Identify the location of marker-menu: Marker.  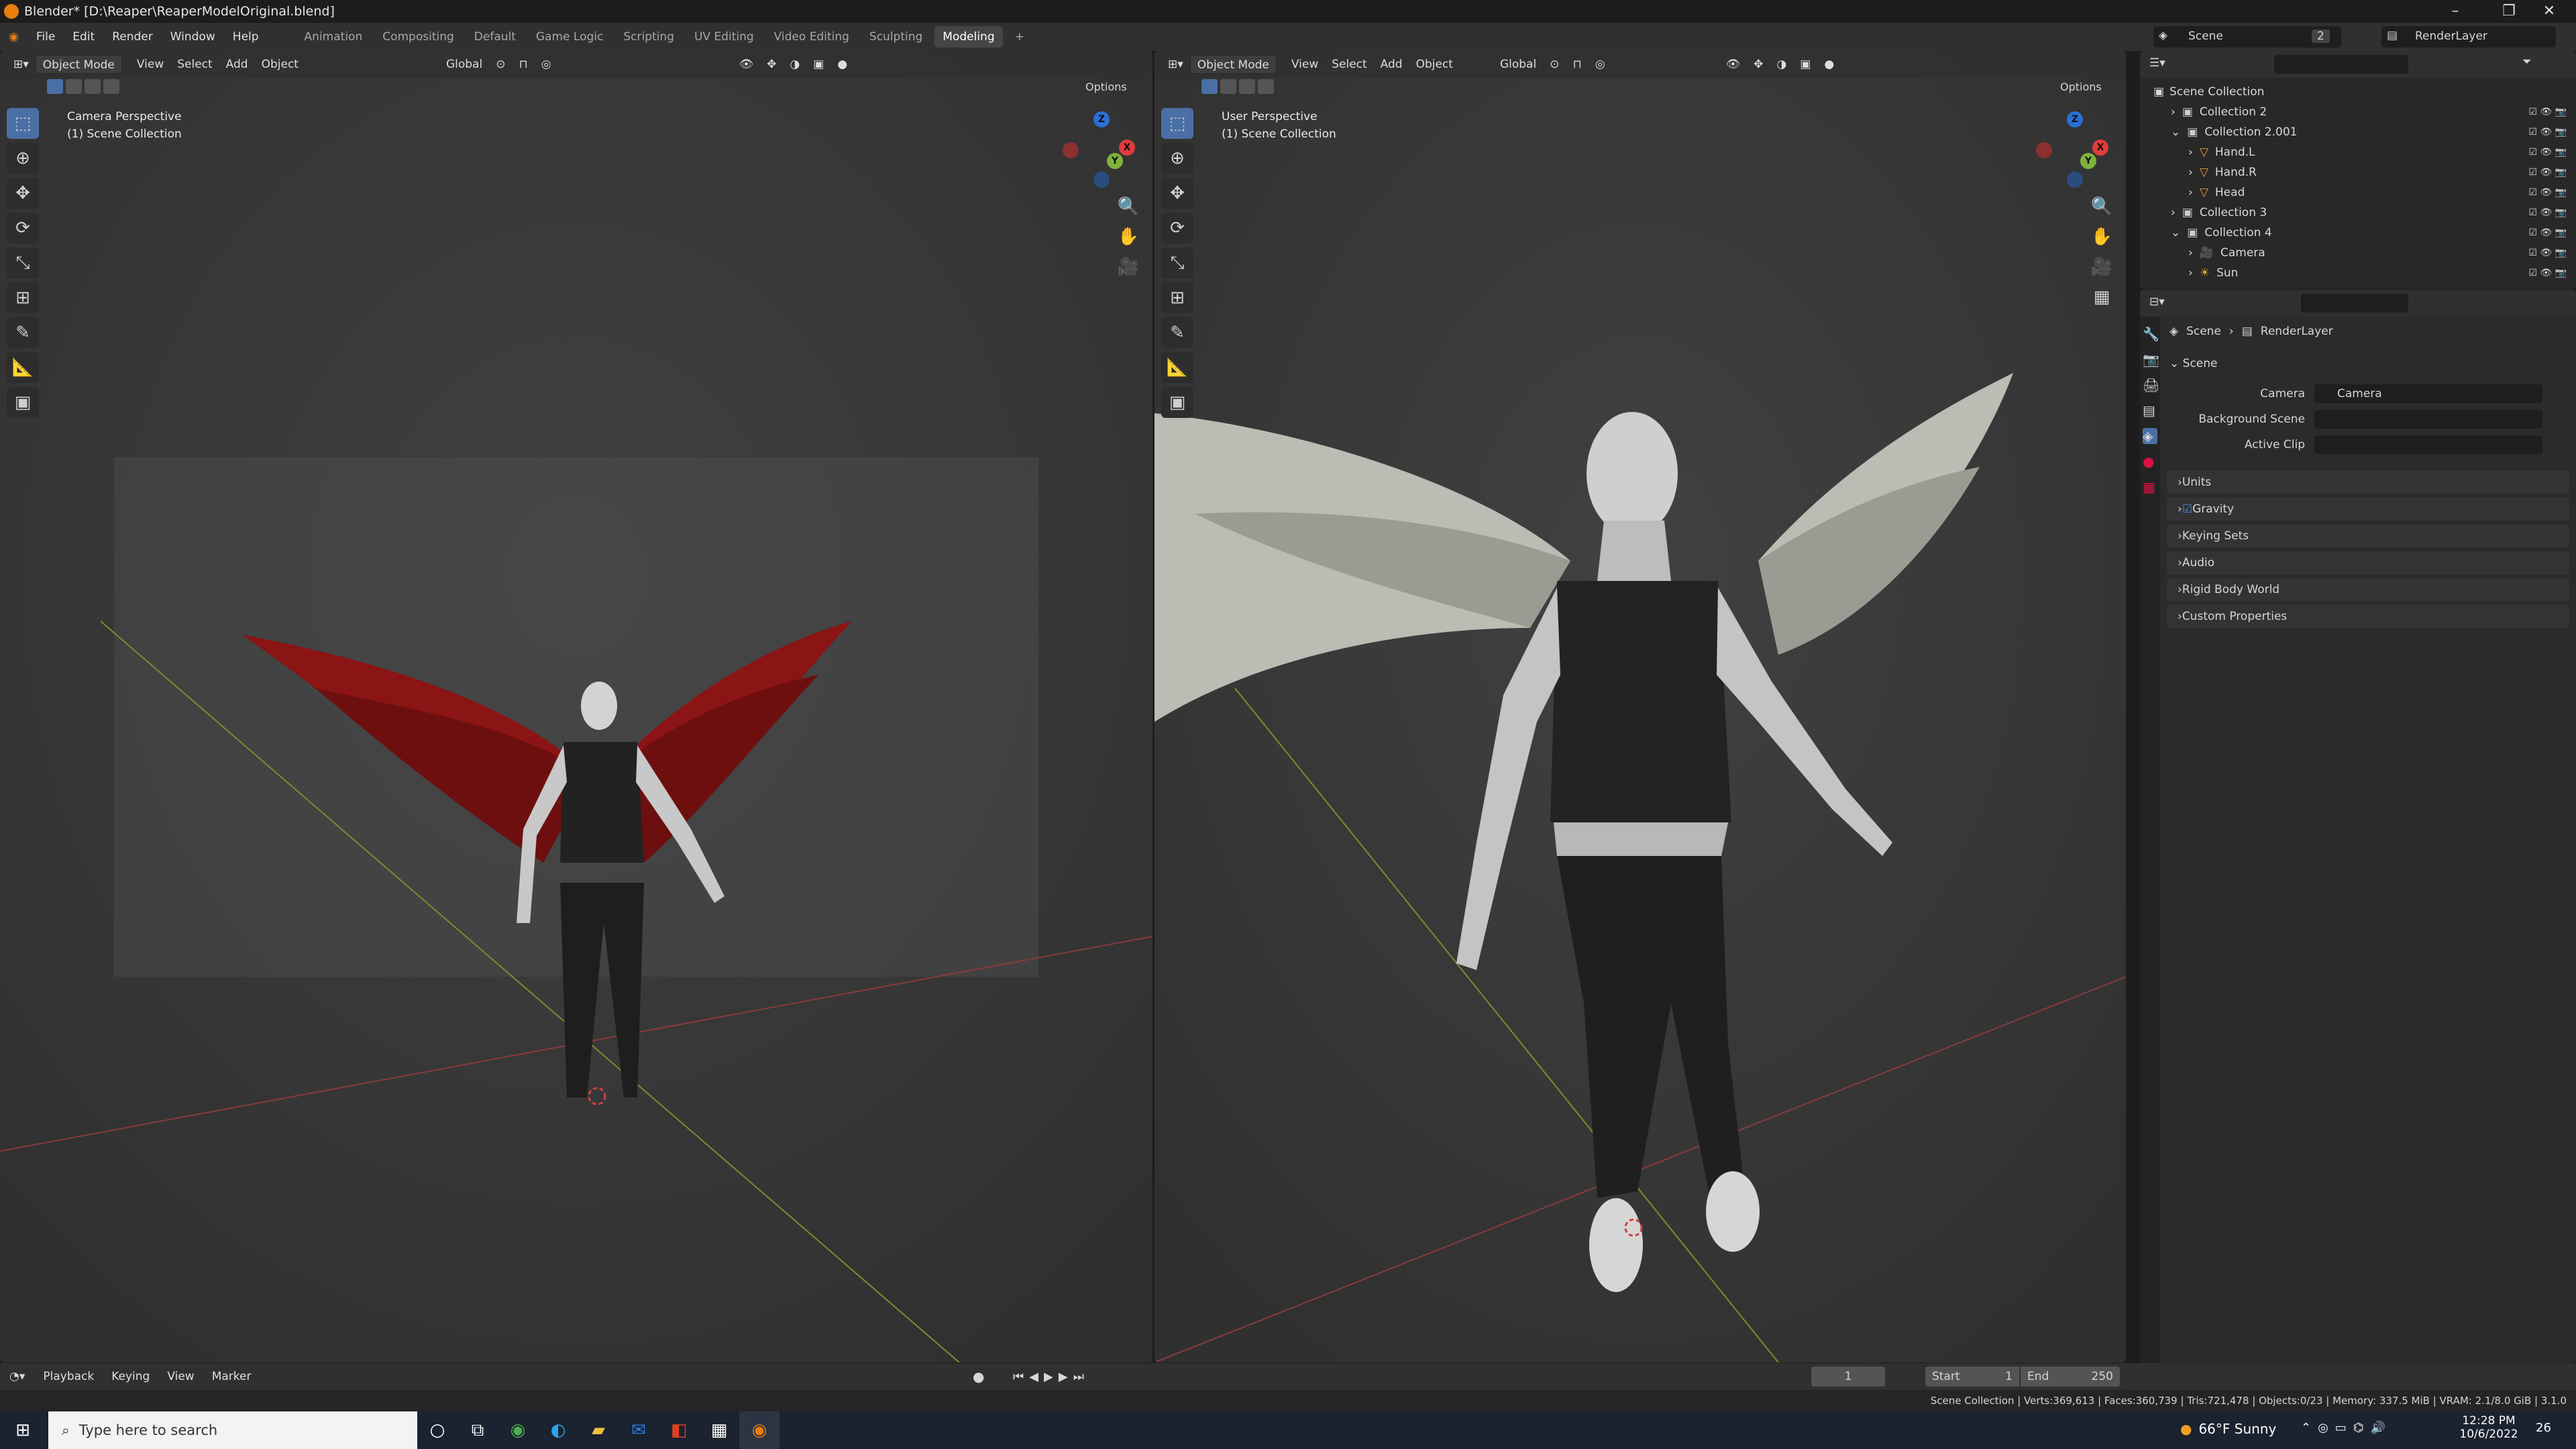
(231, 1376).